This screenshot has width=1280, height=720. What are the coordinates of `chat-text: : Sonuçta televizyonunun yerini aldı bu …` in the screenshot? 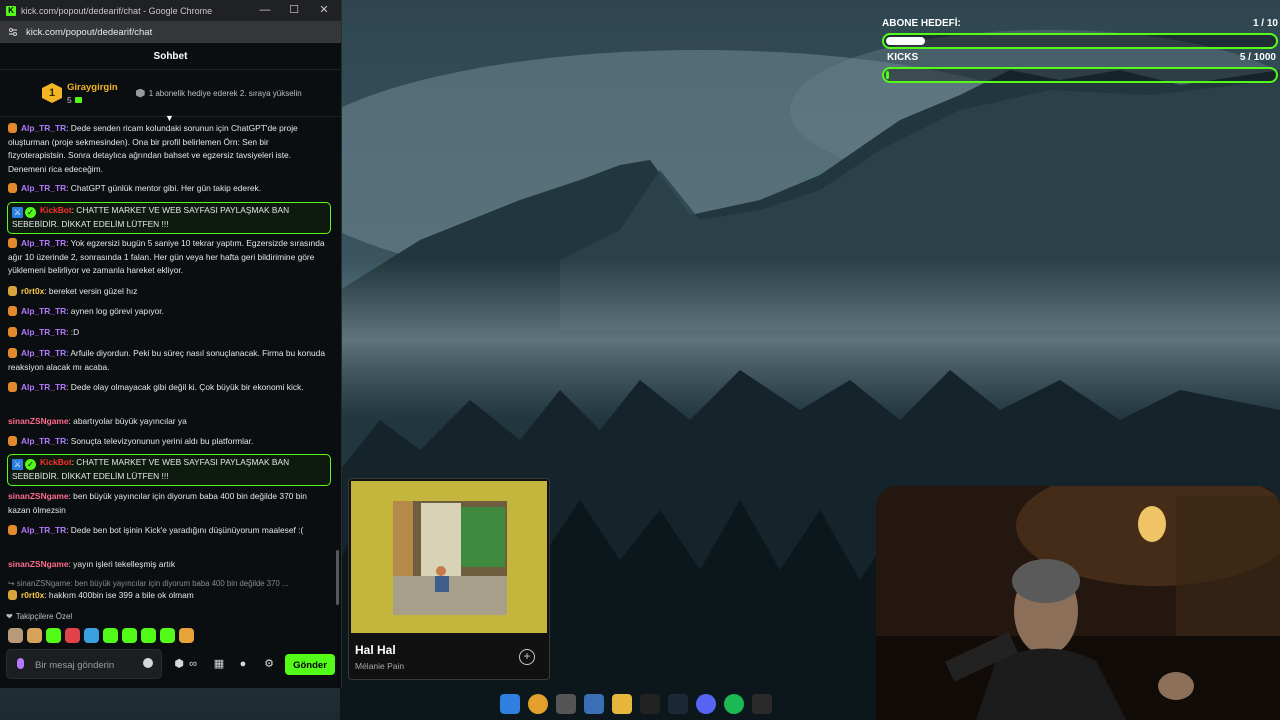 It's located at (160, 441).